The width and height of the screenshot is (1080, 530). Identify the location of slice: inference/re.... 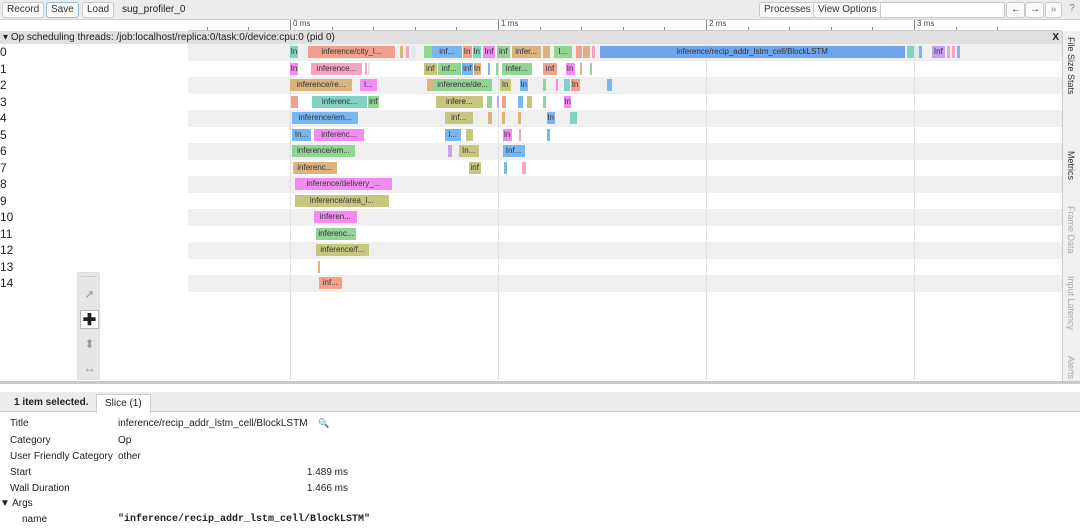
(321, 85).